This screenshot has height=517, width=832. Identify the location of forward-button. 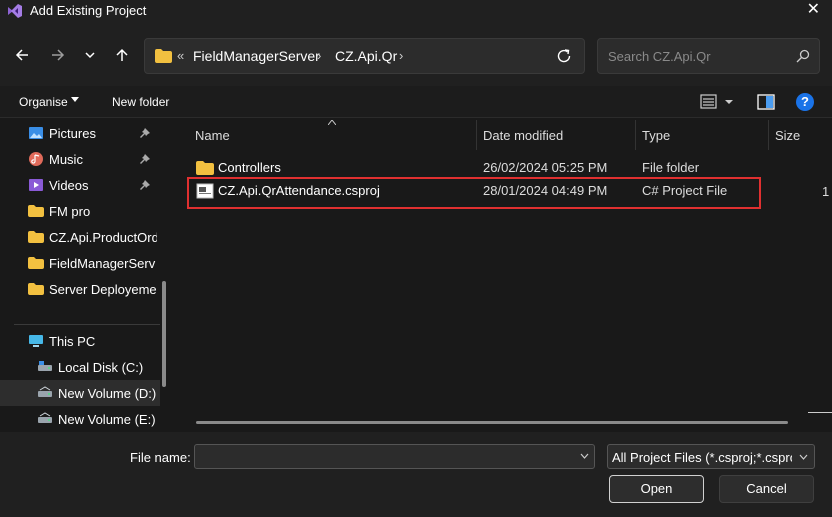
(58, 55).